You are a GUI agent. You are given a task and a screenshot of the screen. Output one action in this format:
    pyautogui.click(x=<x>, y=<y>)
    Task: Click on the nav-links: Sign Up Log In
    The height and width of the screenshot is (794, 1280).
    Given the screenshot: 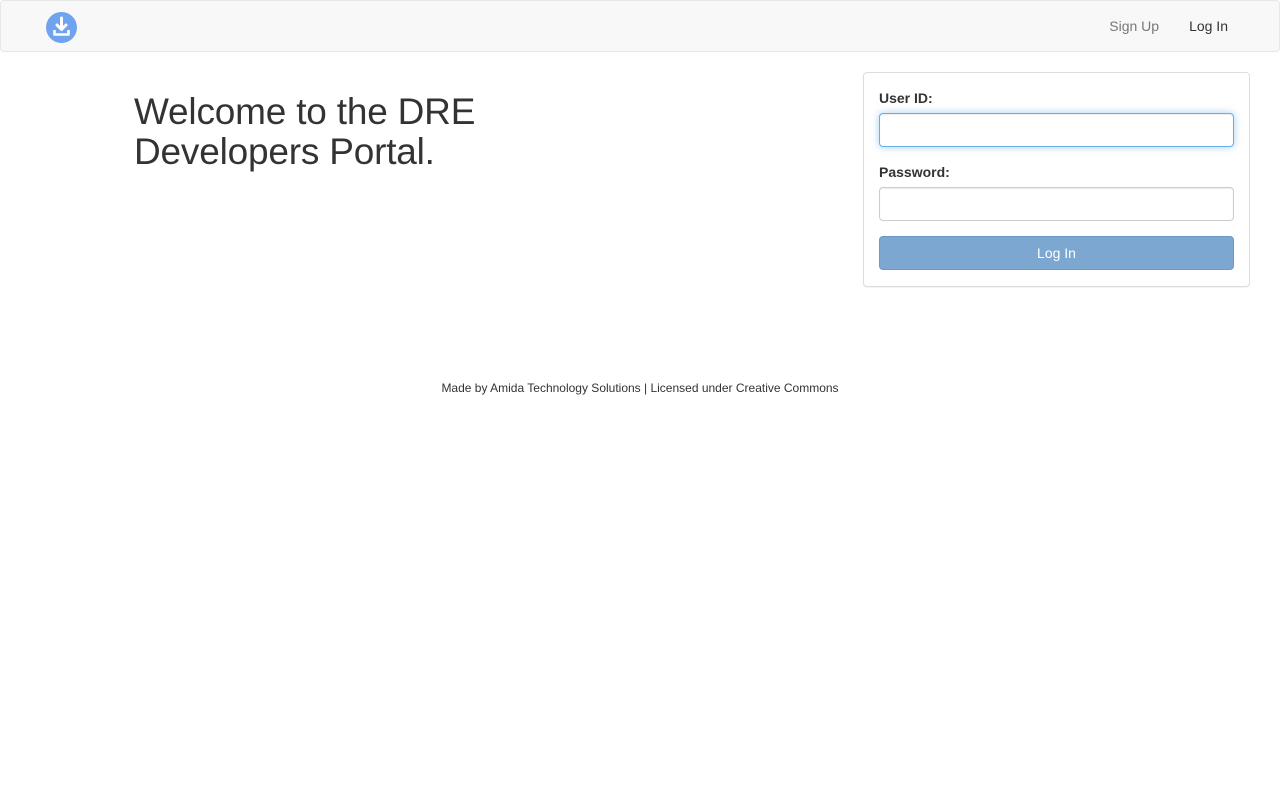 What is the action you would take?
    pyautogui.click(x=1168, y=26)
    